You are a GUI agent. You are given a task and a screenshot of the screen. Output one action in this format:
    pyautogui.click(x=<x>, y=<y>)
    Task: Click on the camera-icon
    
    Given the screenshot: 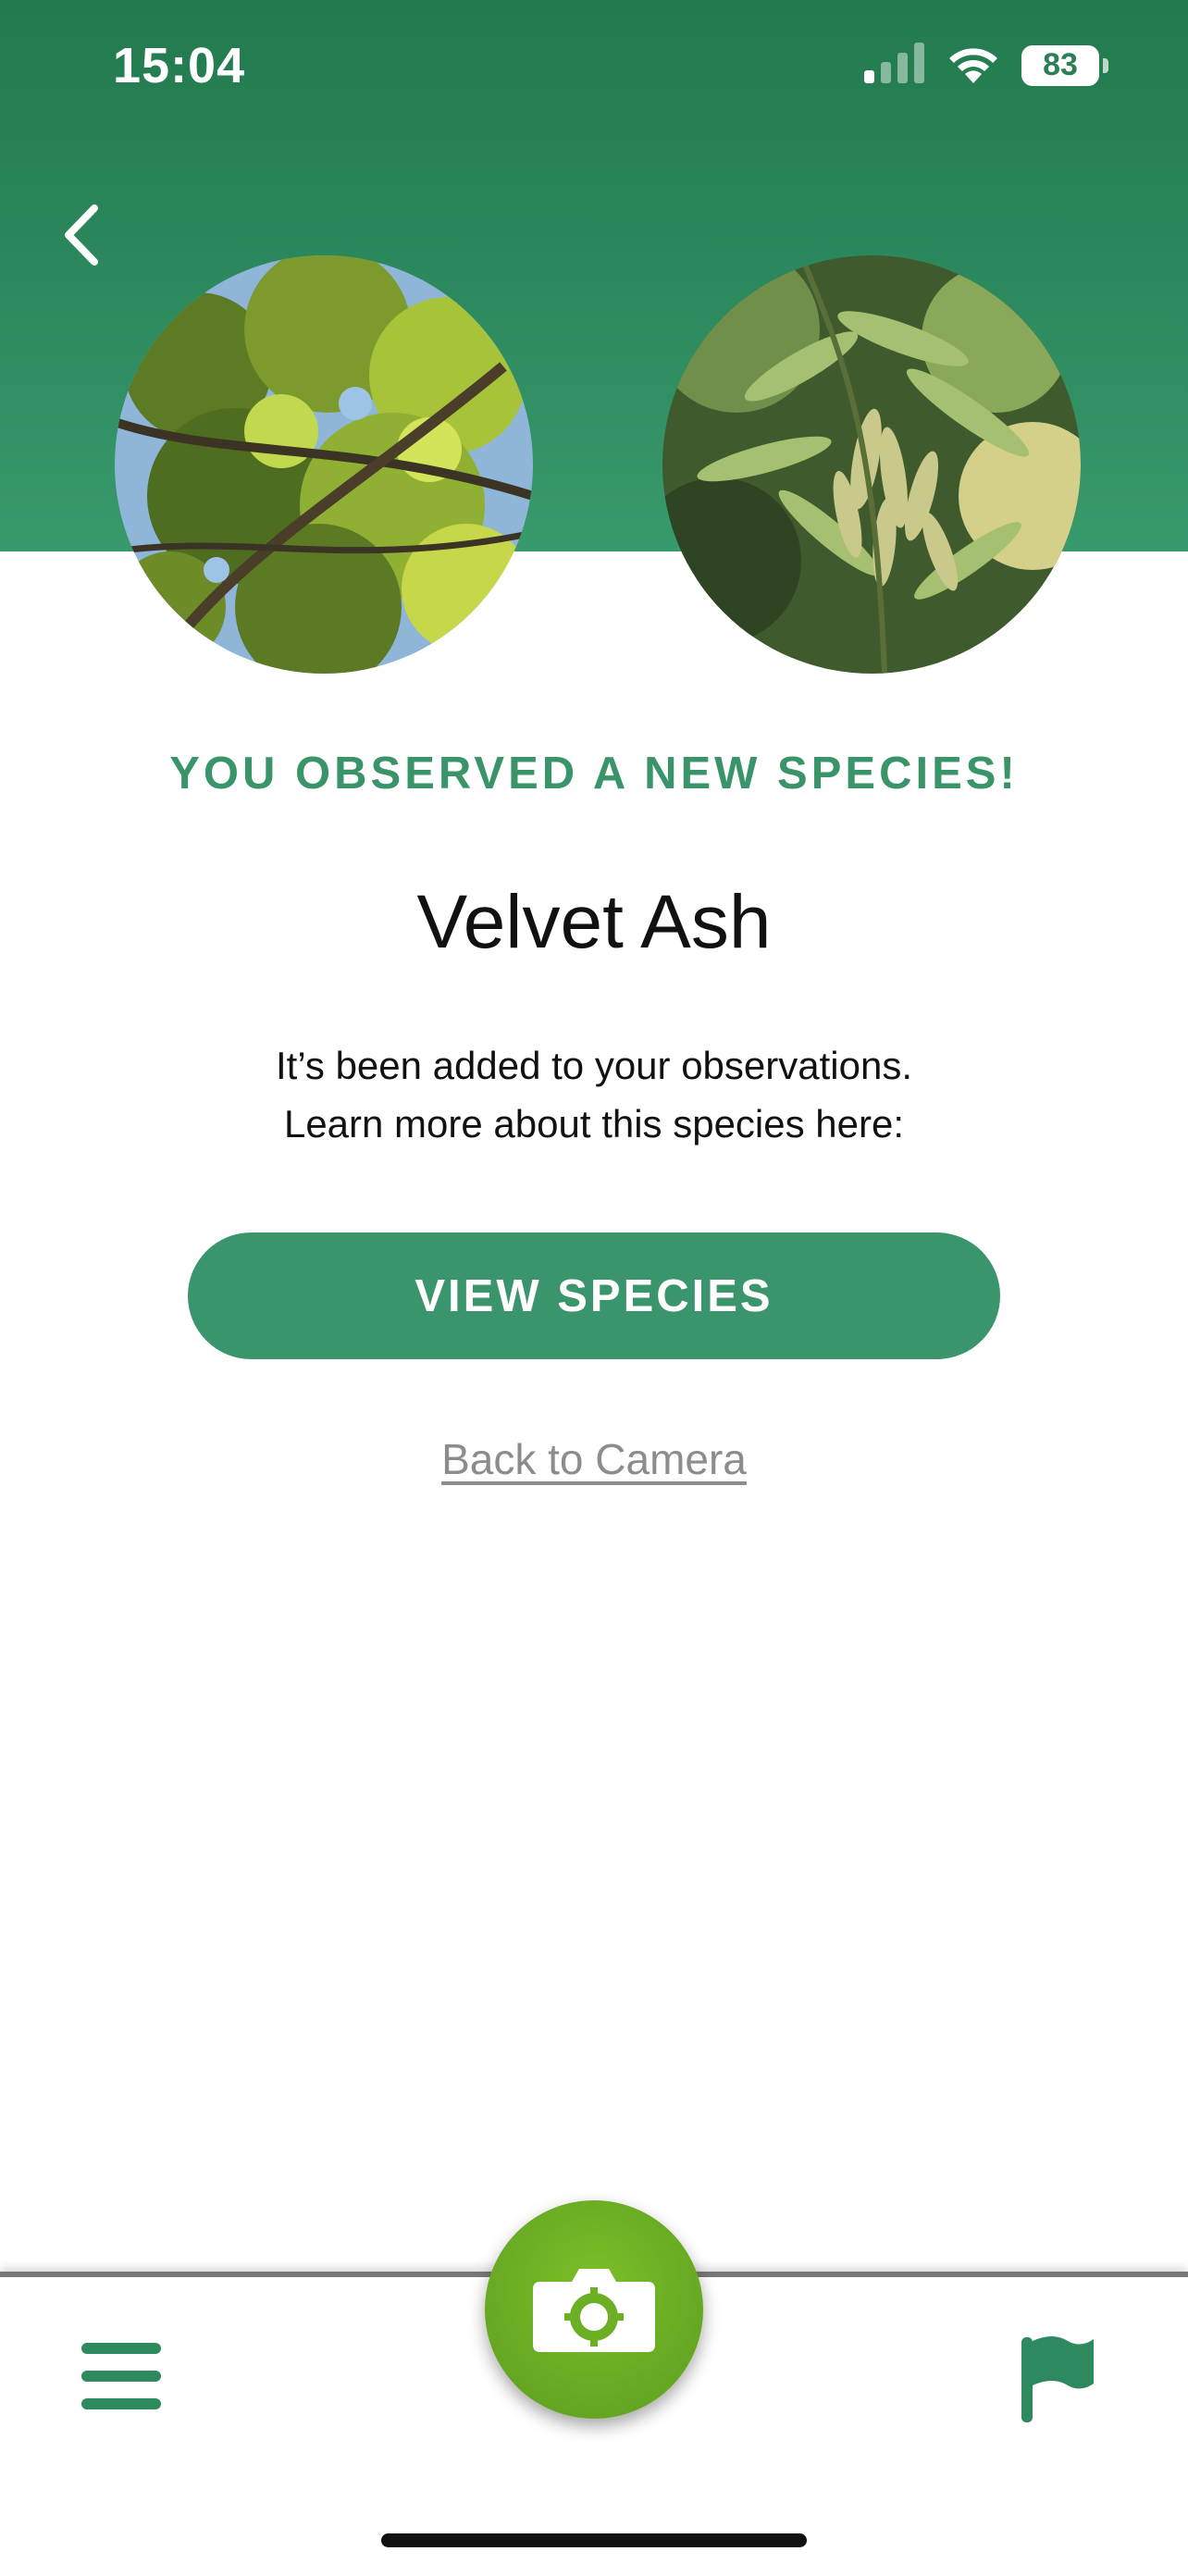 What is the action you would take?
    pyautogui.click(x=594, y=2310)
    